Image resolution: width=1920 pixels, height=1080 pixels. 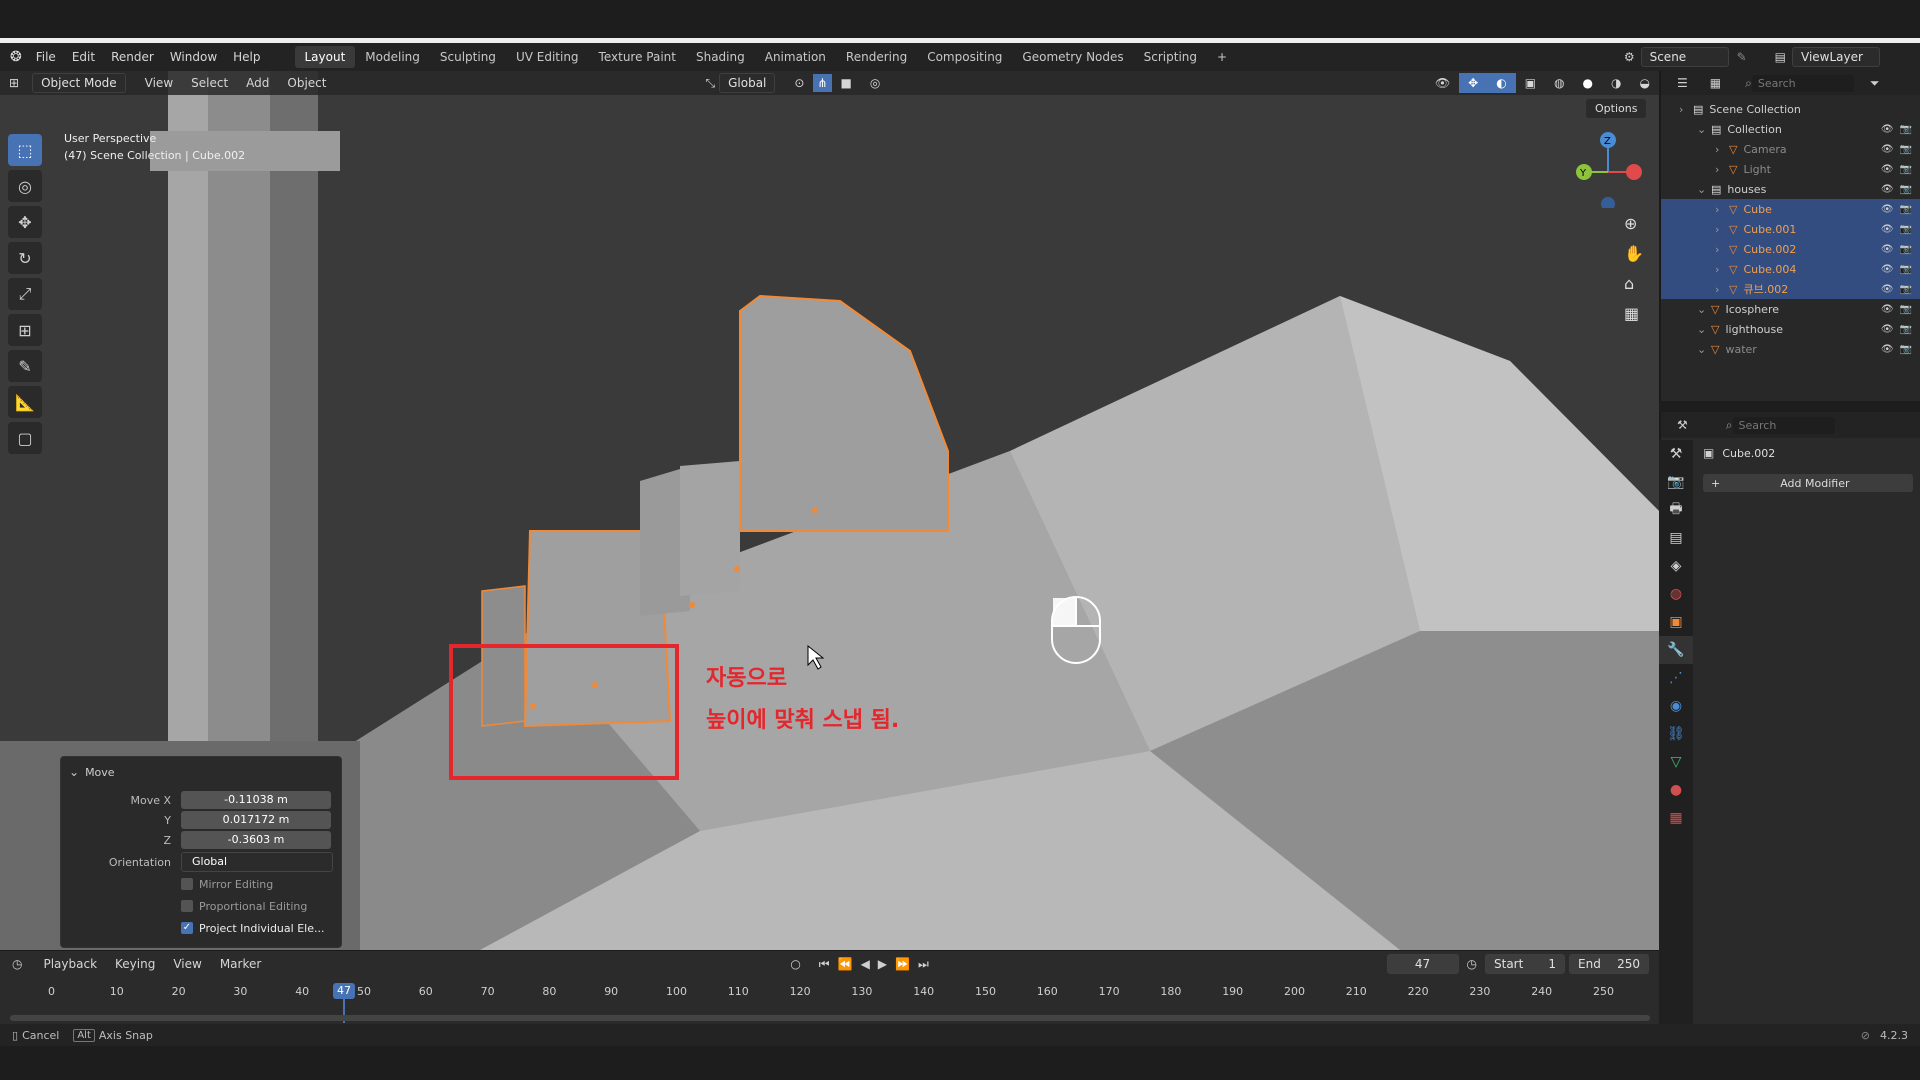 I want to click on world-tab-icon: ◍, so click(x=1676, y=594).